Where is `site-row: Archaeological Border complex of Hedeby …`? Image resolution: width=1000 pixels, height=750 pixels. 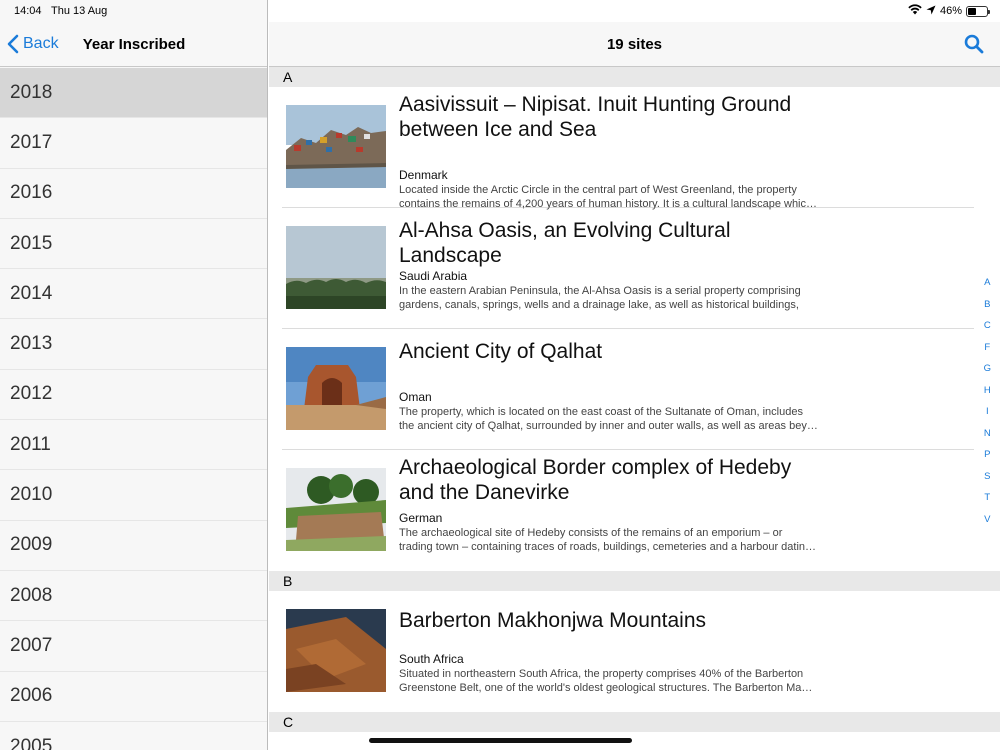
site-row: Archaeological Border complex of Hedeby … is located at coordinates (628, 510).